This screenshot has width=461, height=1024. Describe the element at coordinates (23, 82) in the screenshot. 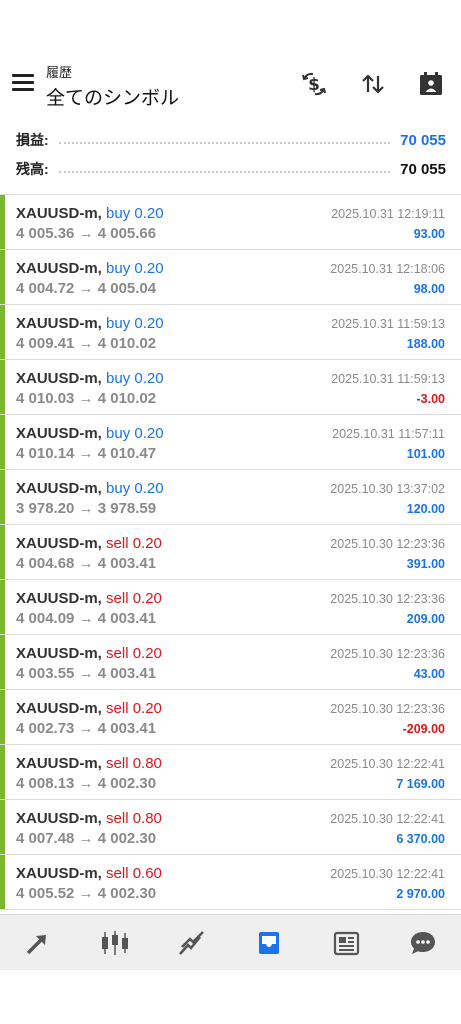

I see `menu-icon` at that location.